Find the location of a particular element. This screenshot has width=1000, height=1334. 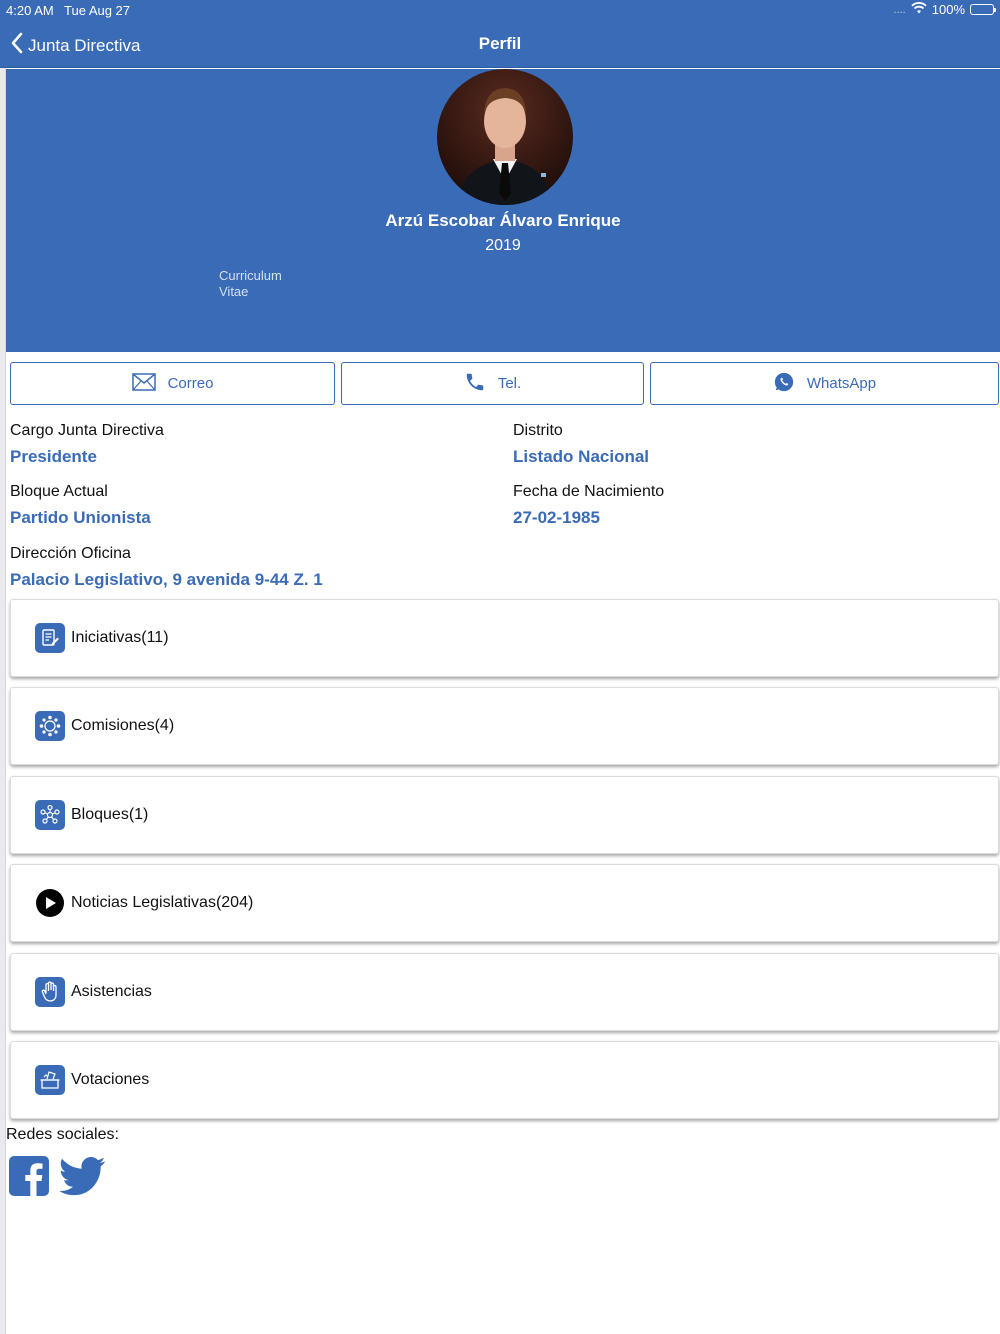

status-right: .... 100% is located at coordinates (944, 9).